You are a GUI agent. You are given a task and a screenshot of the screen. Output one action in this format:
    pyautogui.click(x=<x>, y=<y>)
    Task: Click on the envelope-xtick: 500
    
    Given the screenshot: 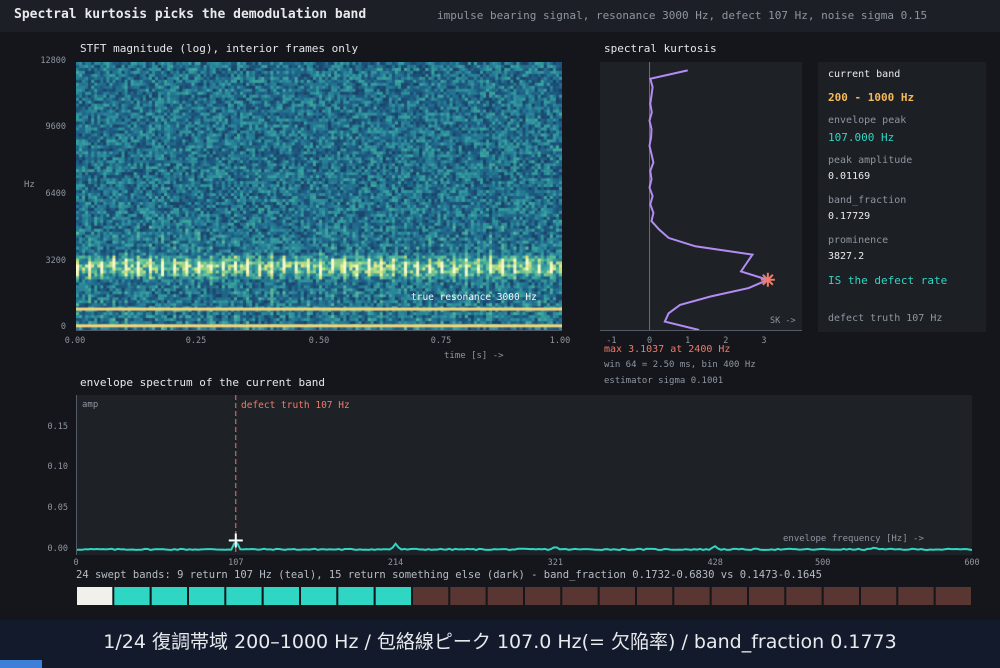 What is the action you would take?
    pyautogui.click(x=822, y=563)
    